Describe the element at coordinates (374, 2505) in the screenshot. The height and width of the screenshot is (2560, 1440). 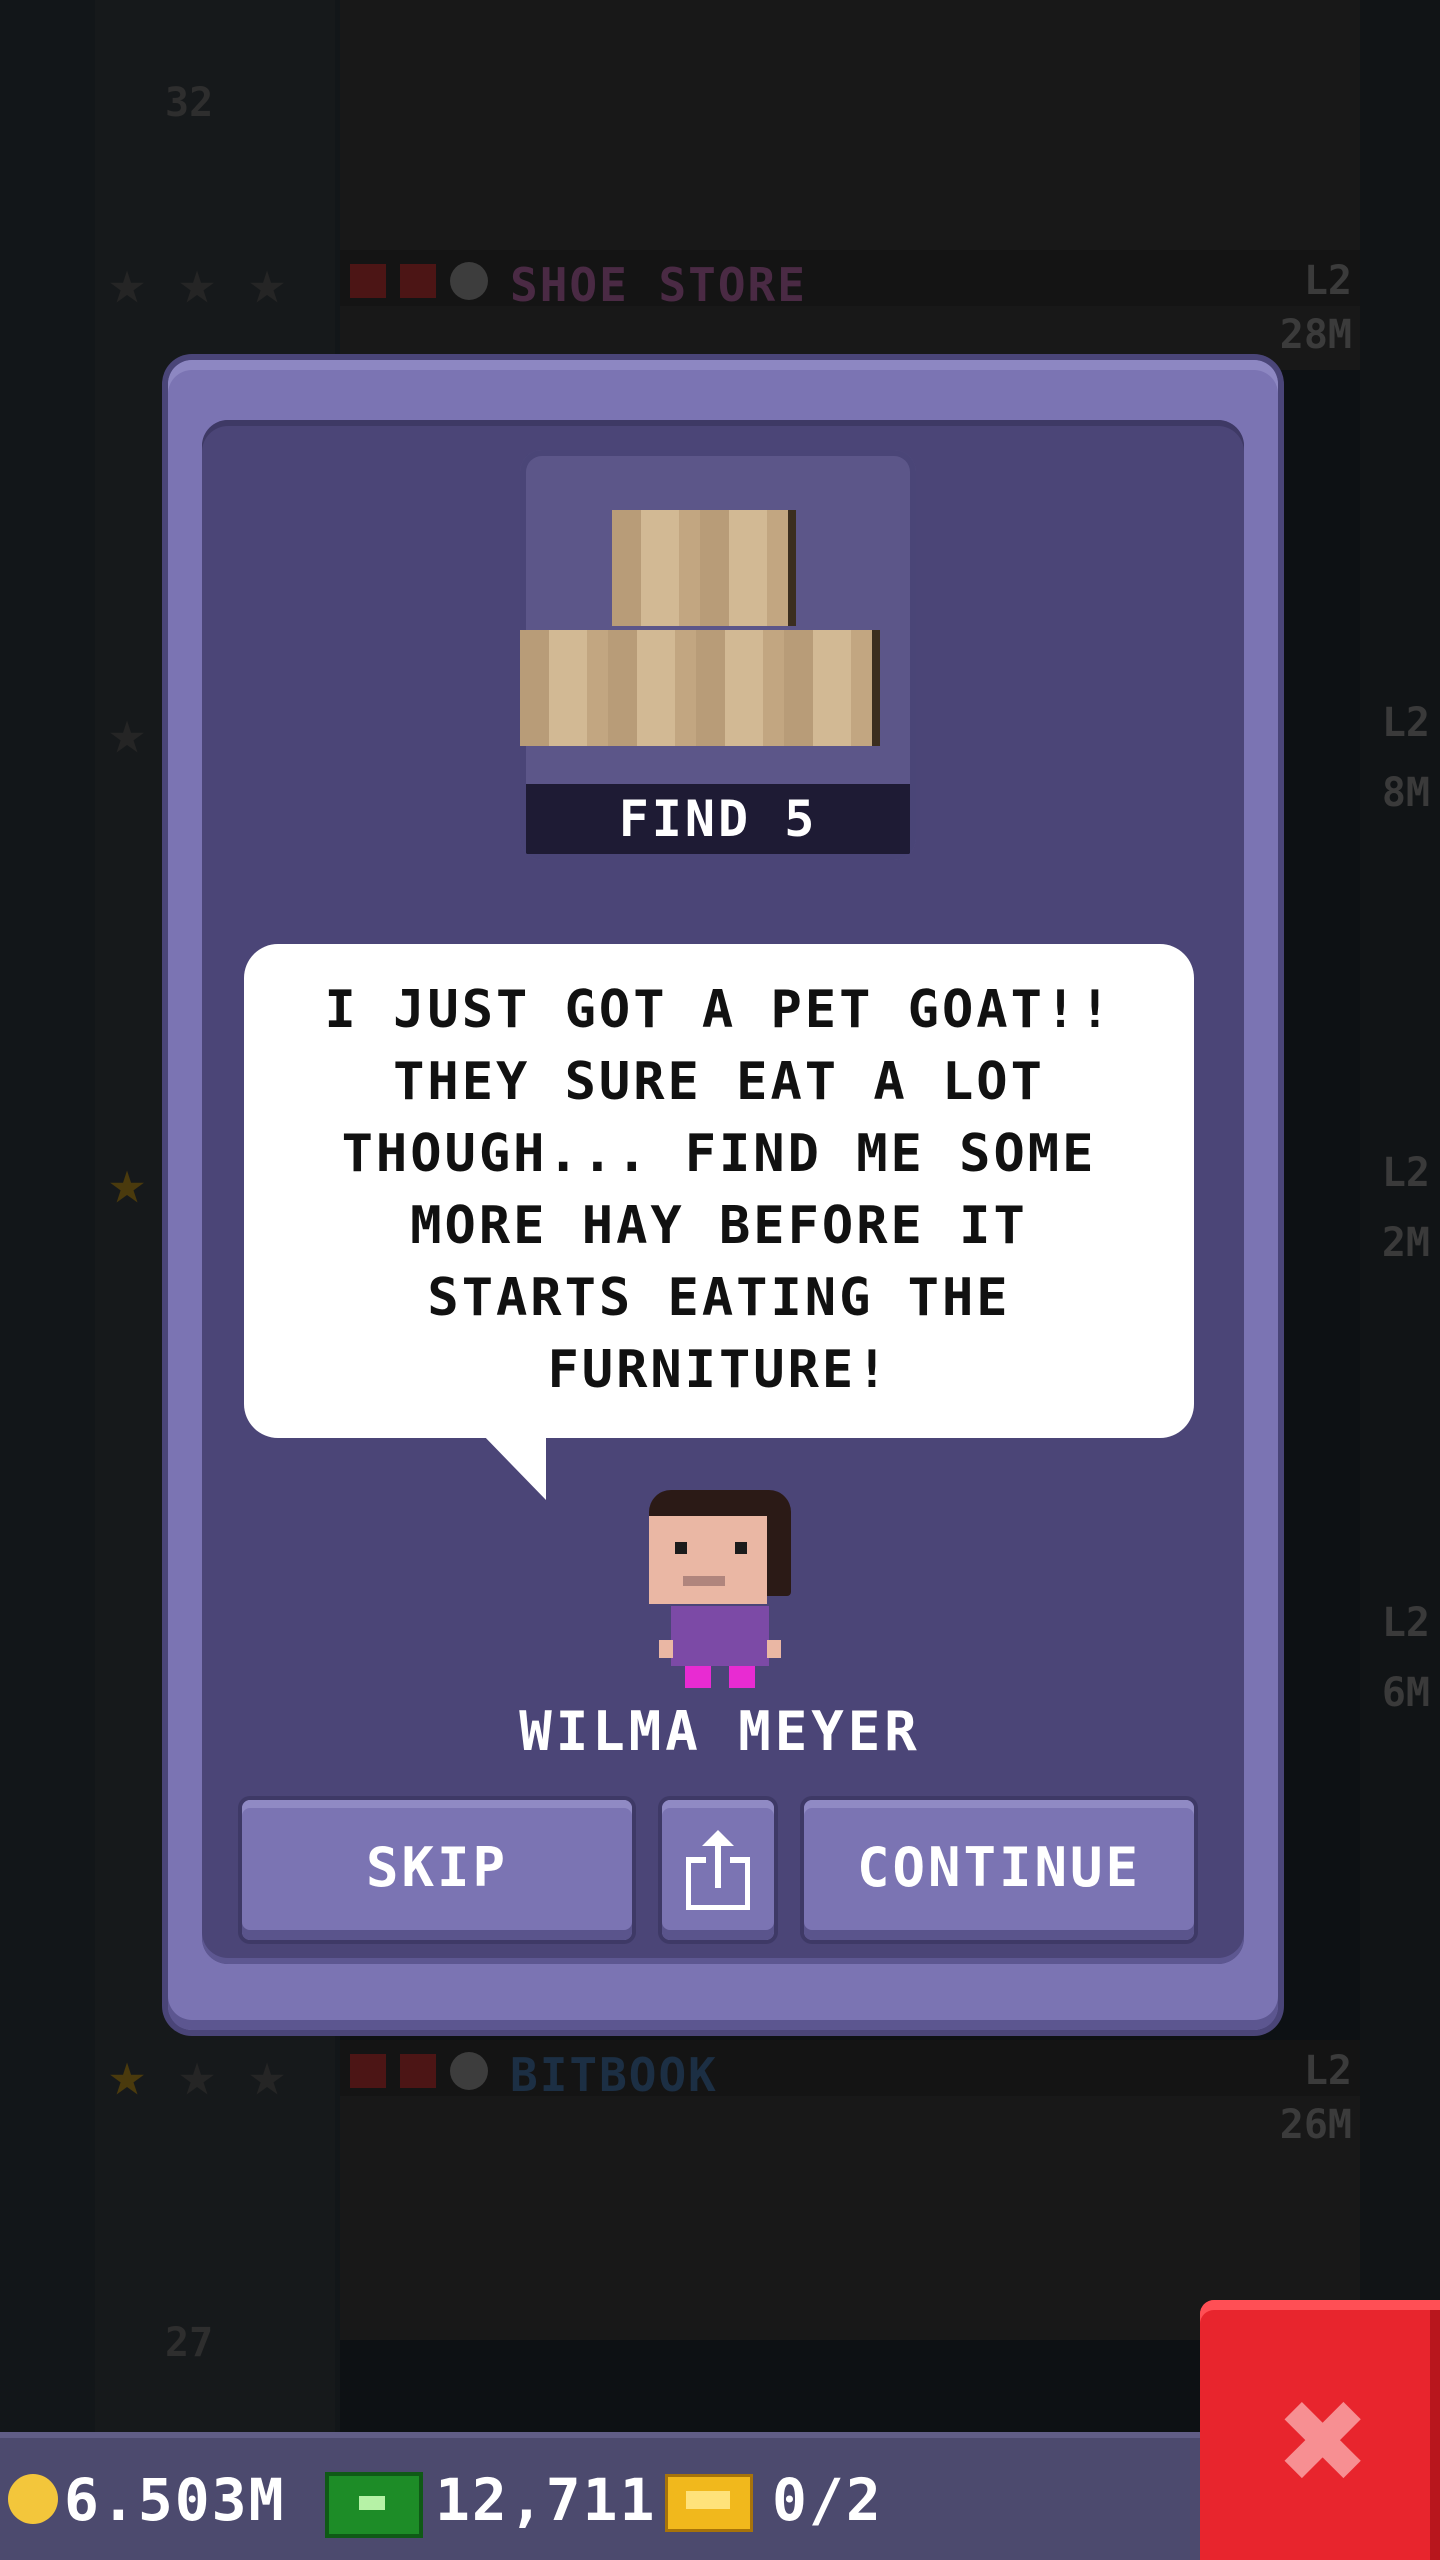
I see `tower-bux-icon` at that location.